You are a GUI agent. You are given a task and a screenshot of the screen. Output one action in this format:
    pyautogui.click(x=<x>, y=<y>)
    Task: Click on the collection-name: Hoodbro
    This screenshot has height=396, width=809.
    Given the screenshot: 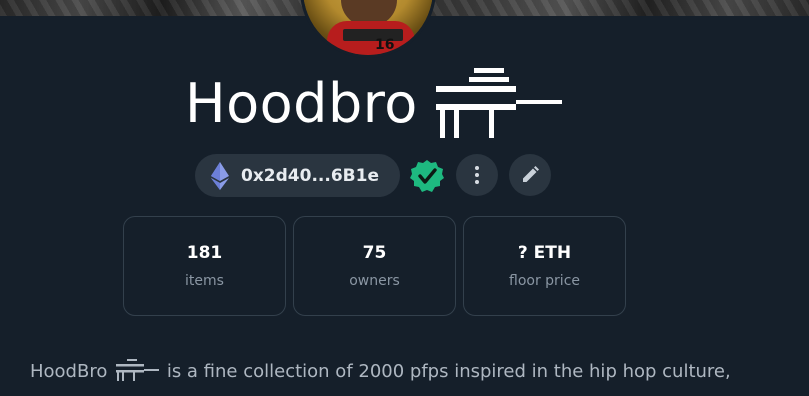 What is the action you would take?
    pyautogui.click(x=301, y=103)
    